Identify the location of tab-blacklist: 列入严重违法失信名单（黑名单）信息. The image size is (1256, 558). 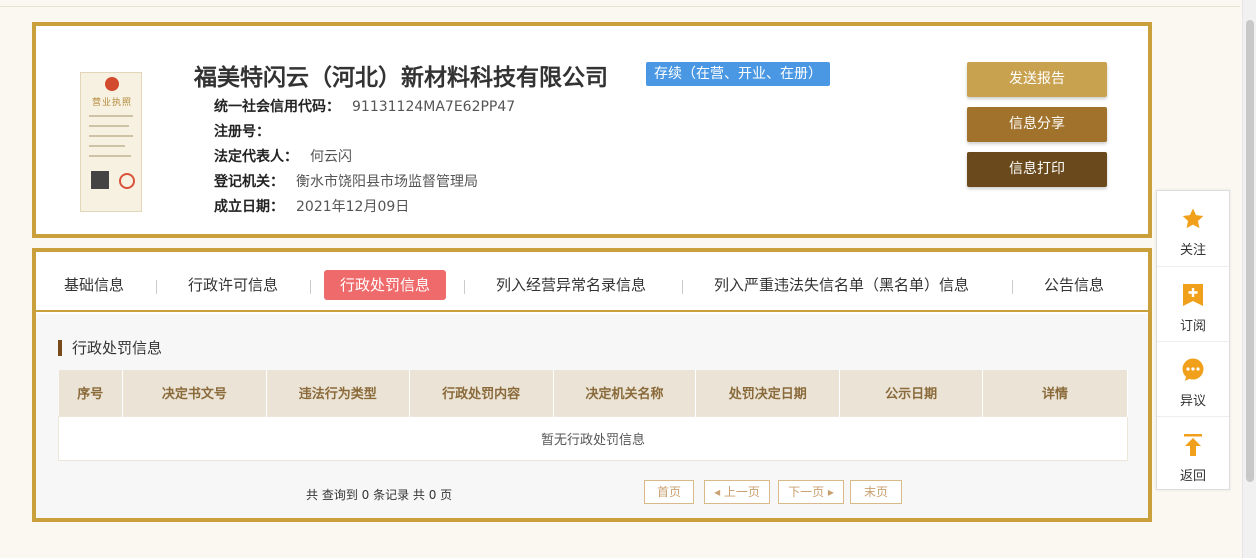
(841, 285).